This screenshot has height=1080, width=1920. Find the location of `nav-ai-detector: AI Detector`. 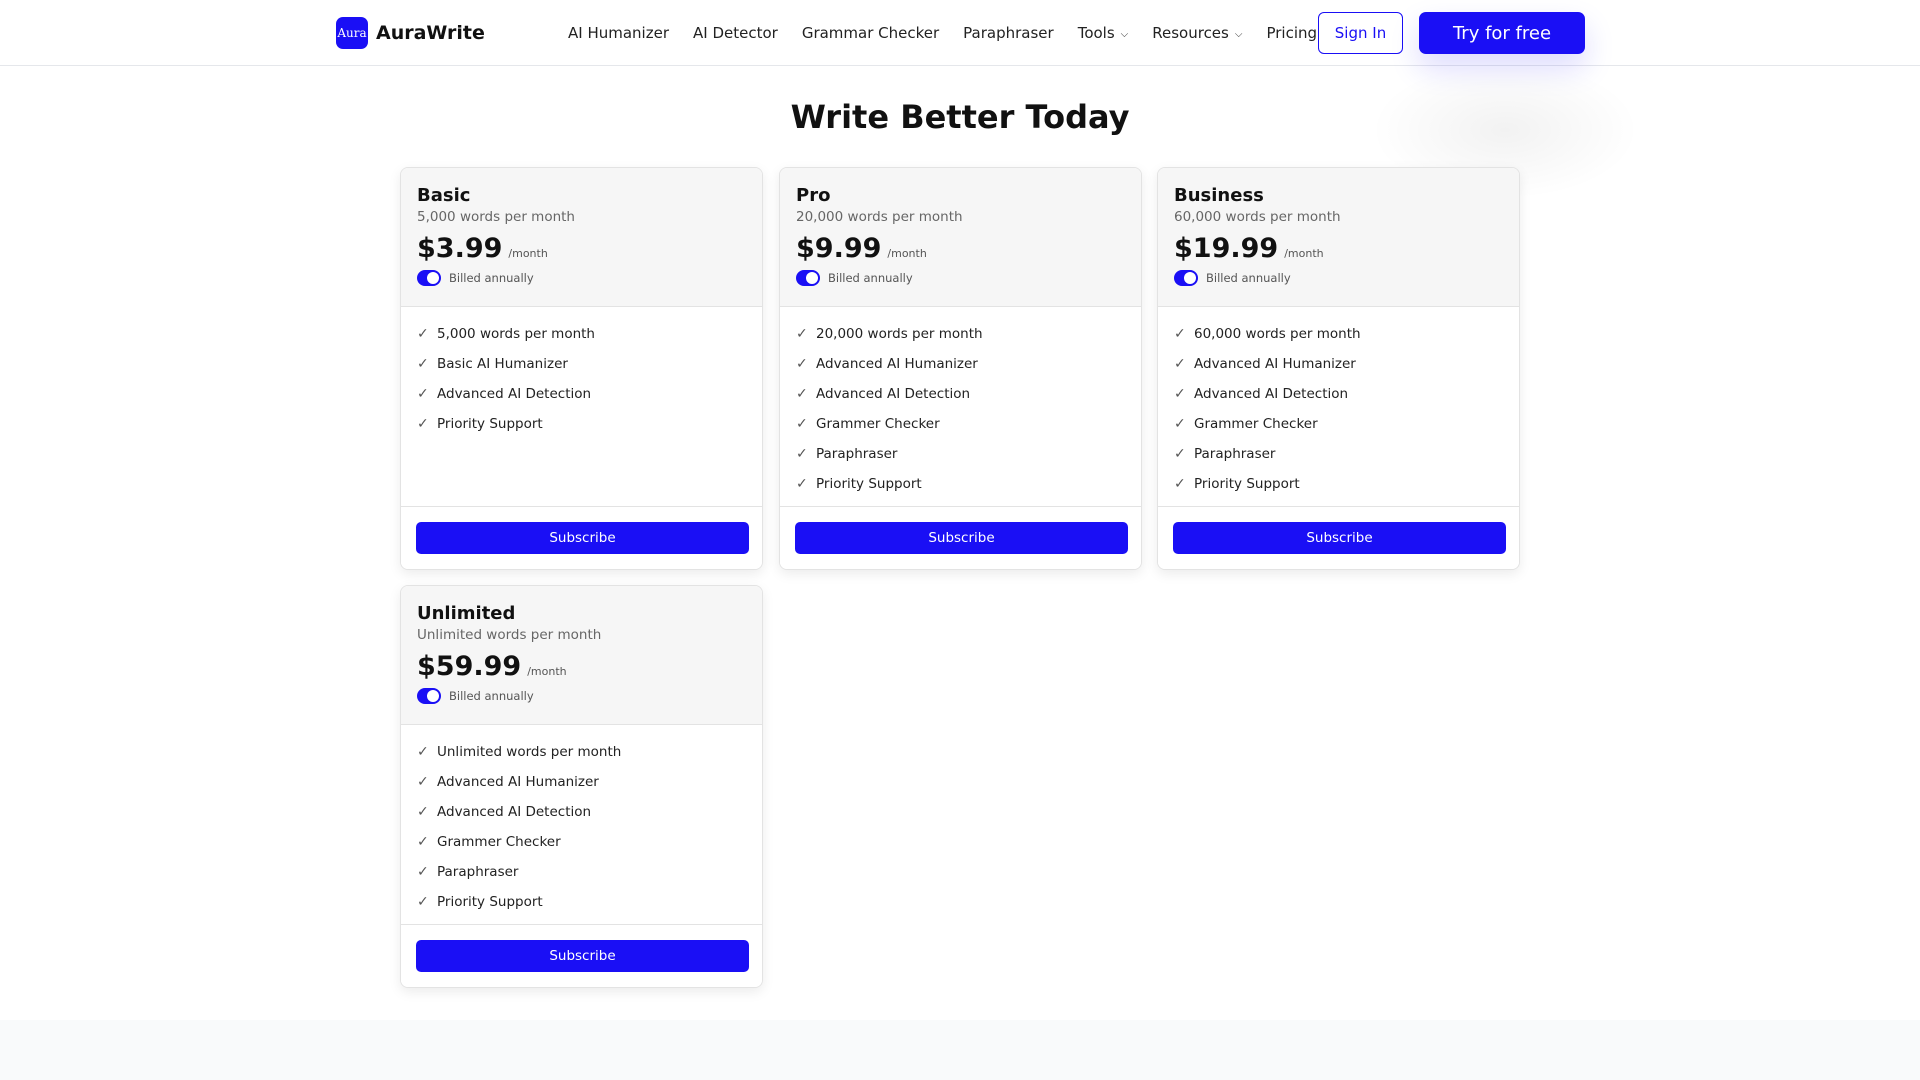

nav-ai-detector: AI Detector is located at coordinates (735, 33).